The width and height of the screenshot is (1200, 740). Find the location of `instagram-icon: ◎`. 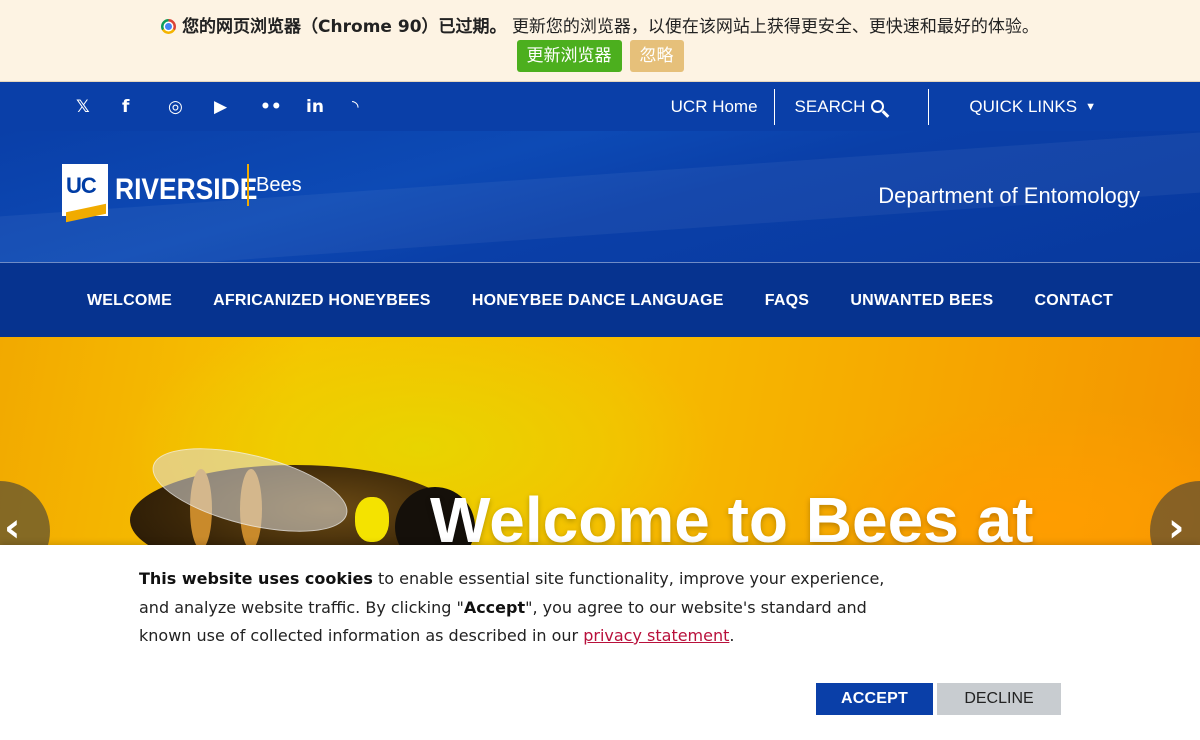

instagram-icon: ◎ is located at coordinates (191, 107).